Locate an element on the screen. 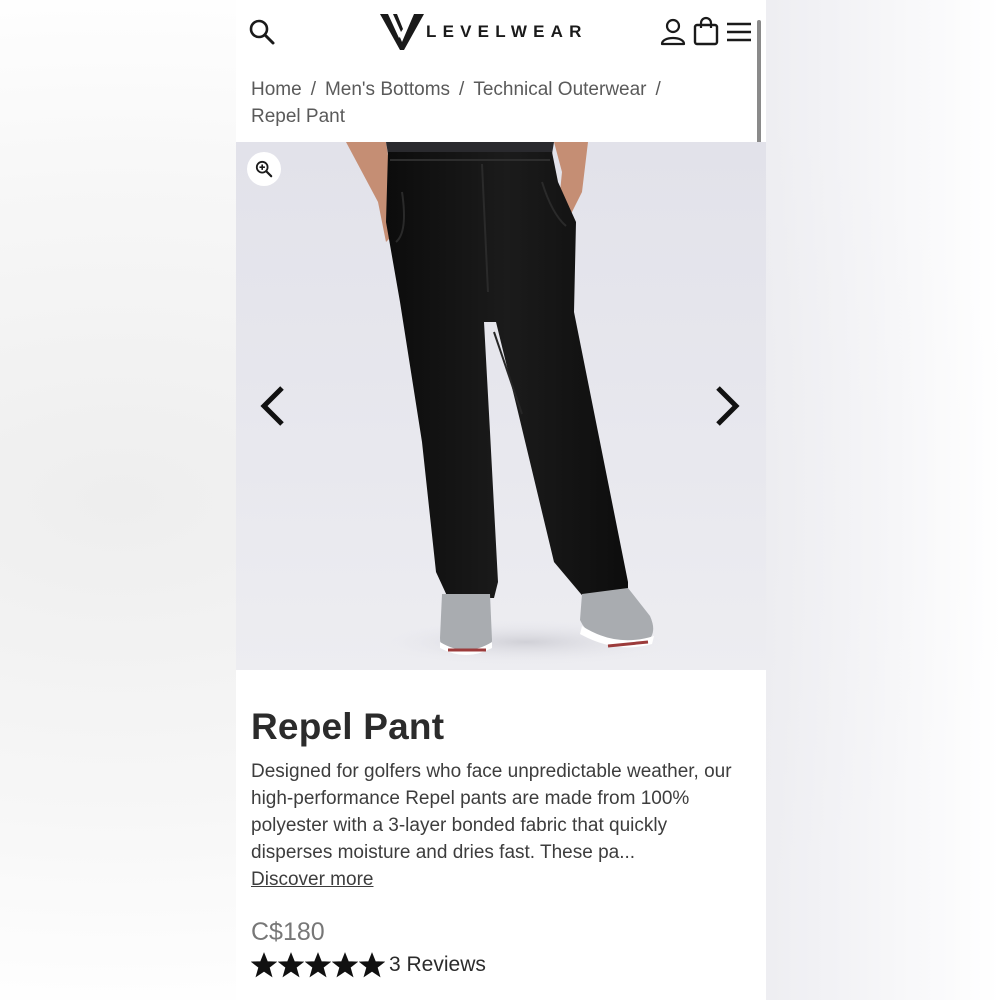  brand-logo: LEVELWEAR is located at coordinates (484, 32).